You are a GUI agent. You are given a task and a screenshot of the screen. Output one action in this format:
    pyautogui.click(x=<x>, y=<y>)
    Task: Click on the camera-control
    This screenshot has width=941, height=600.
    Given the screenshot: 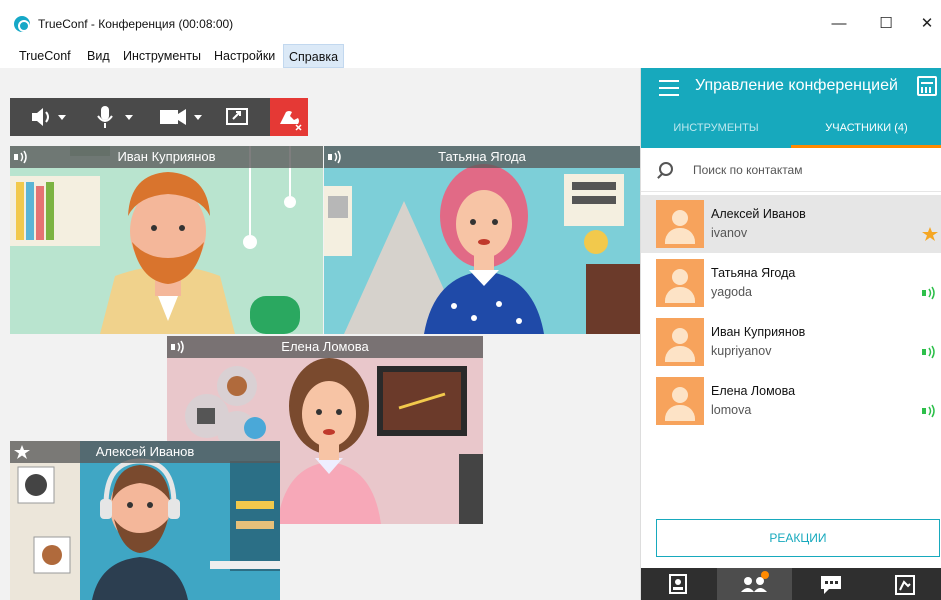 What is the action you would take?
    pyautogui.click(x=182, y=117)
    